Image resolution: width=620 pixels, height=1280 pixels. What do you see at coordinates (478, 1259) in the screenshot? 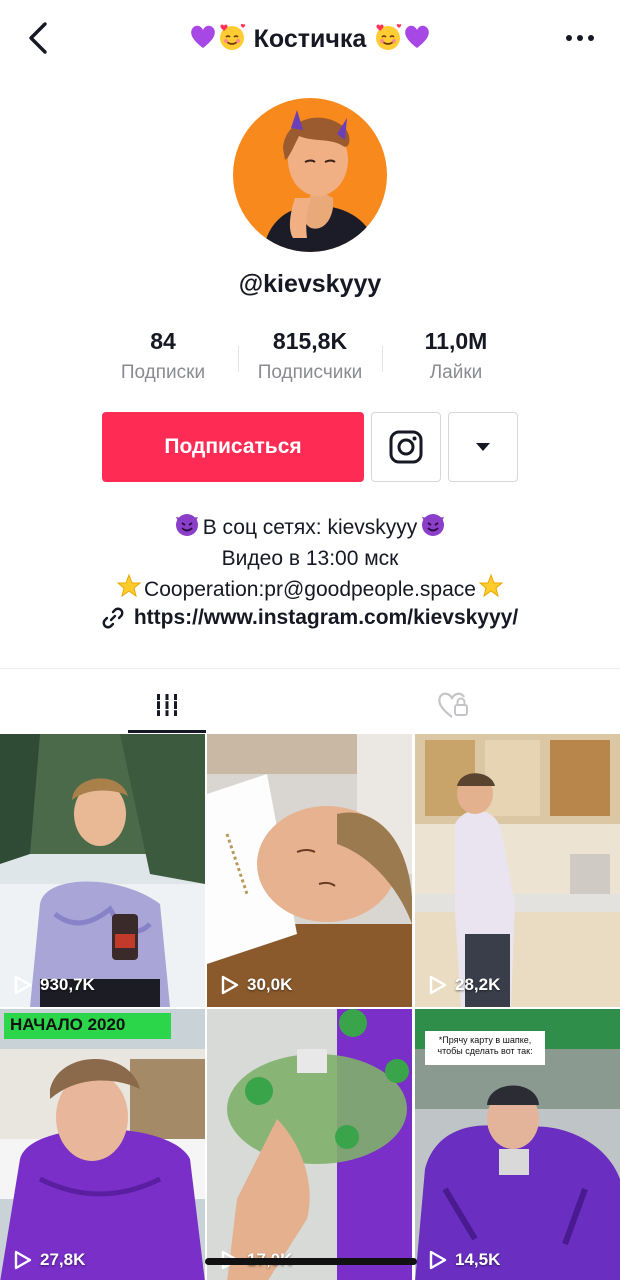
I see `view-count-text: 14,5K` at bounding box center [478, 1259].